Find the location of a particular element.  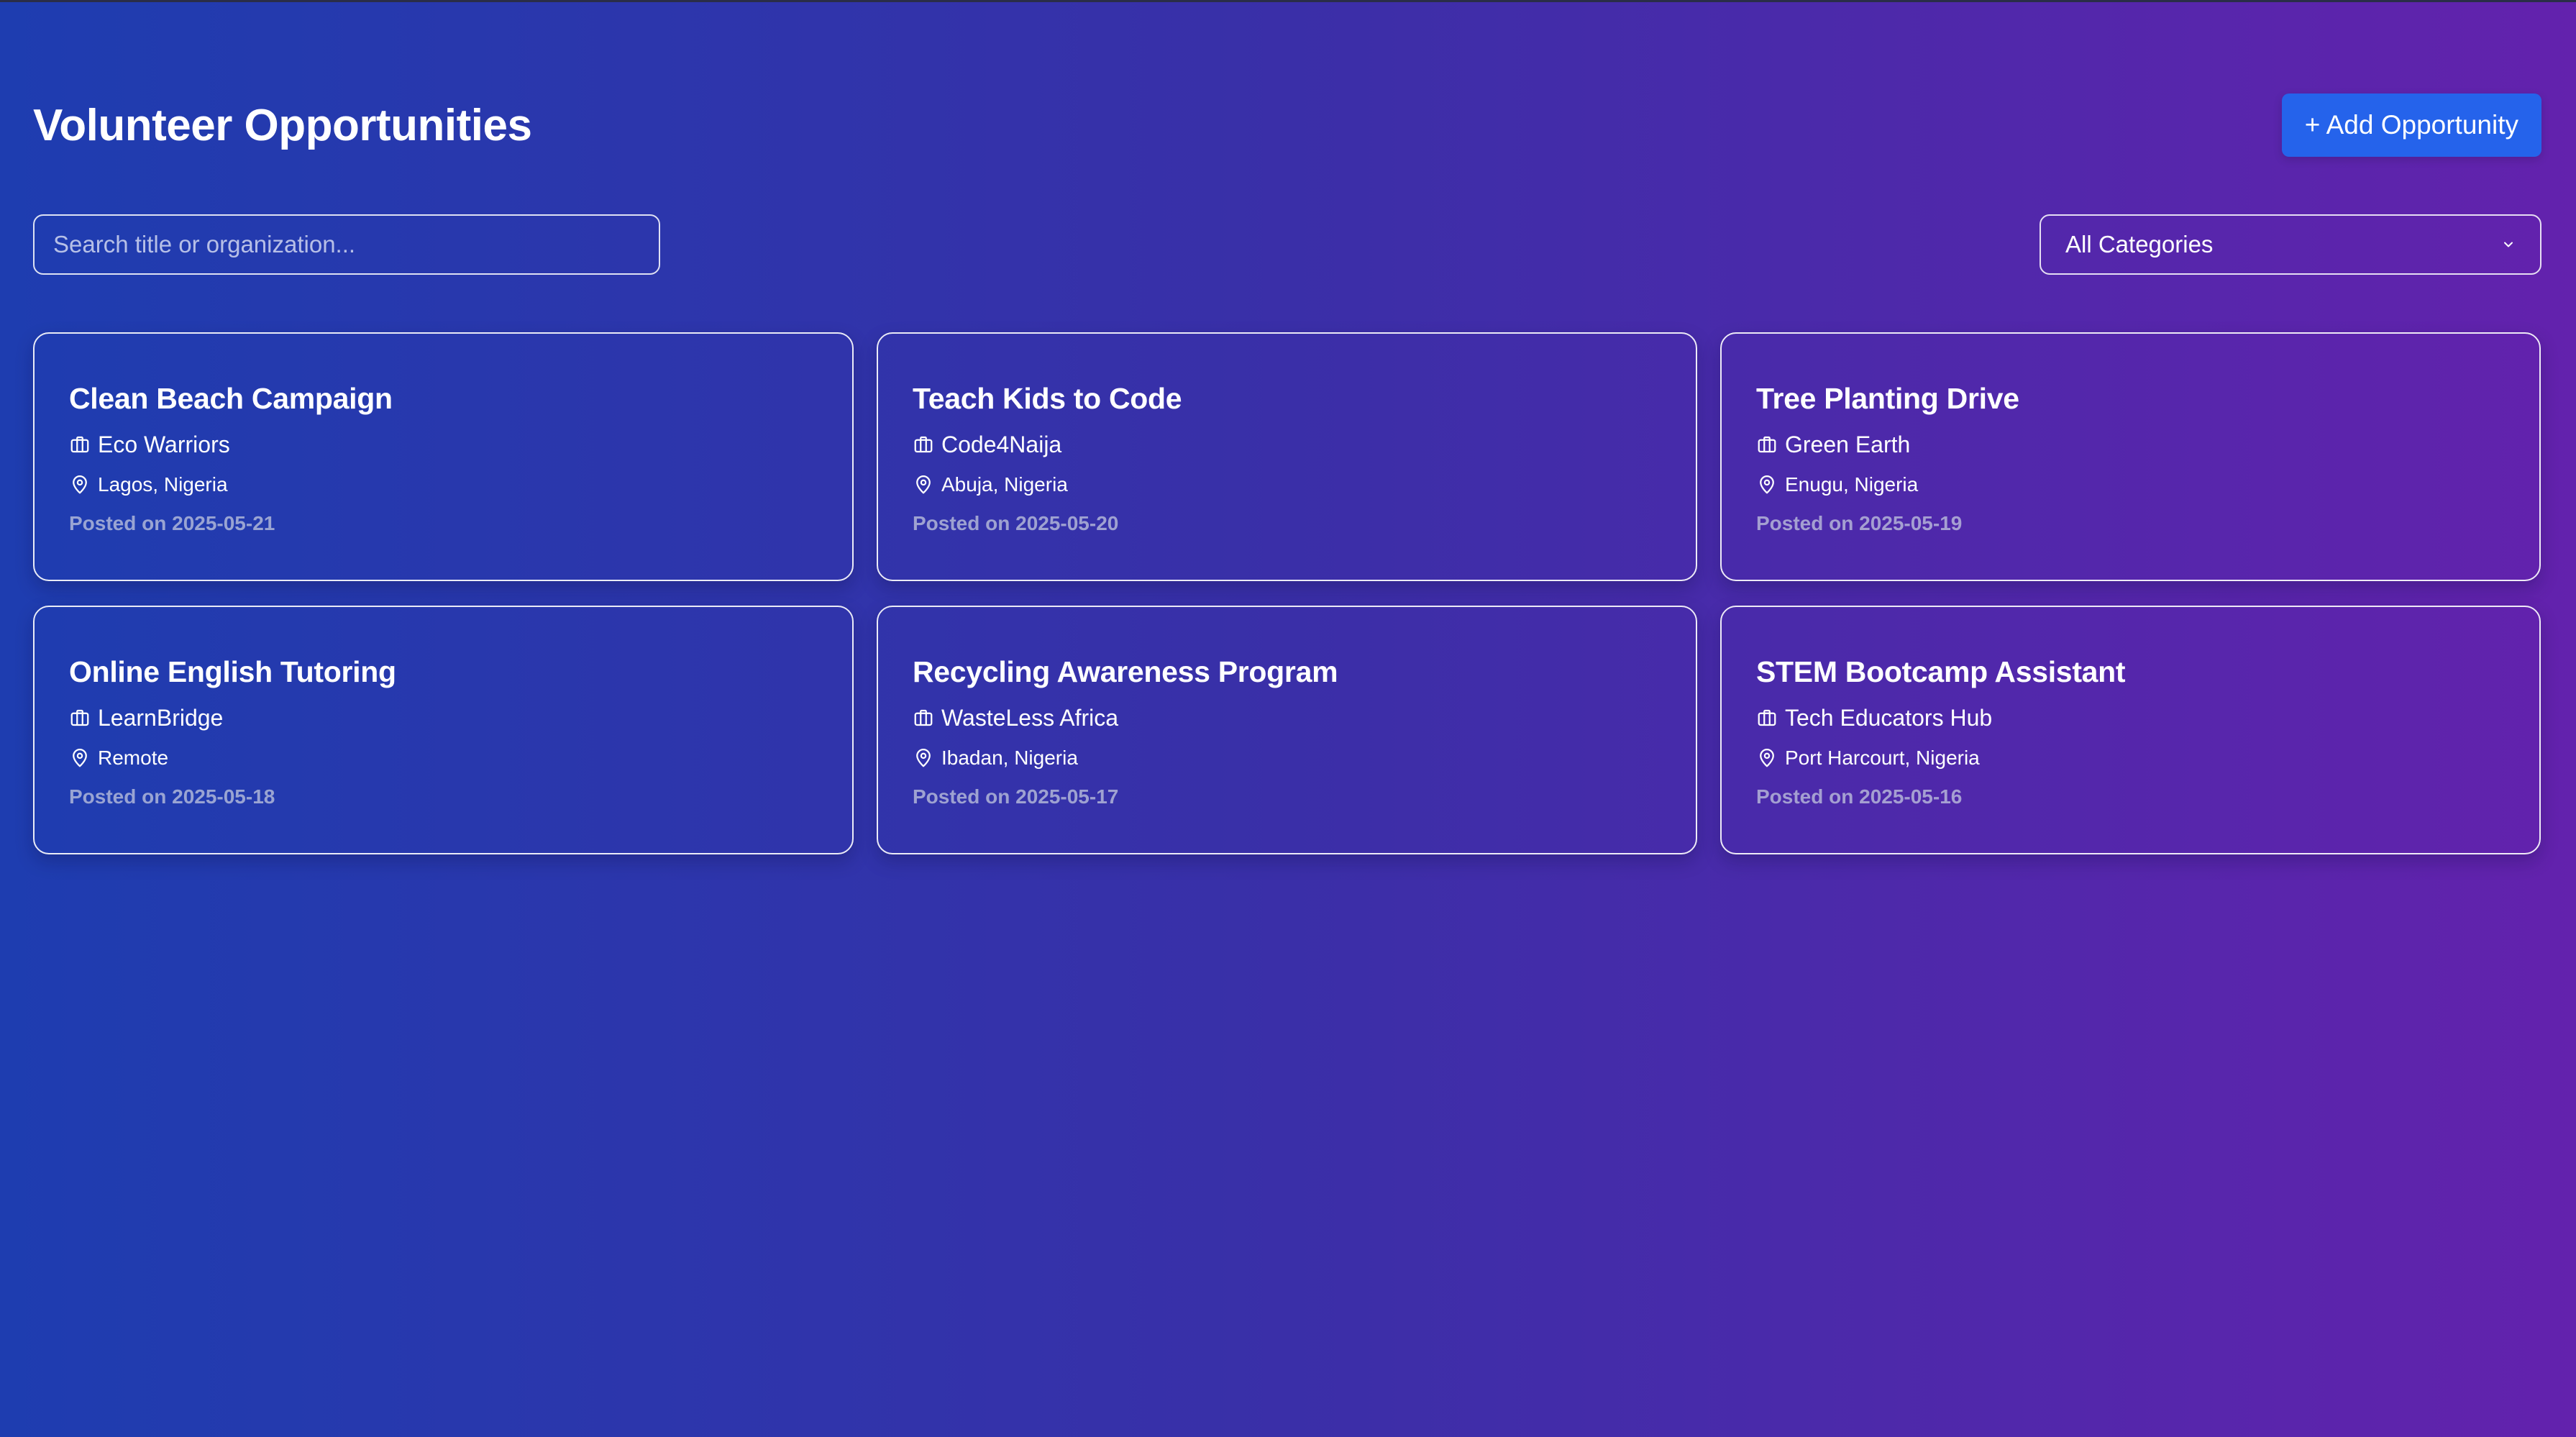

chevron-down-icon is located at coordinates (2508, 244).